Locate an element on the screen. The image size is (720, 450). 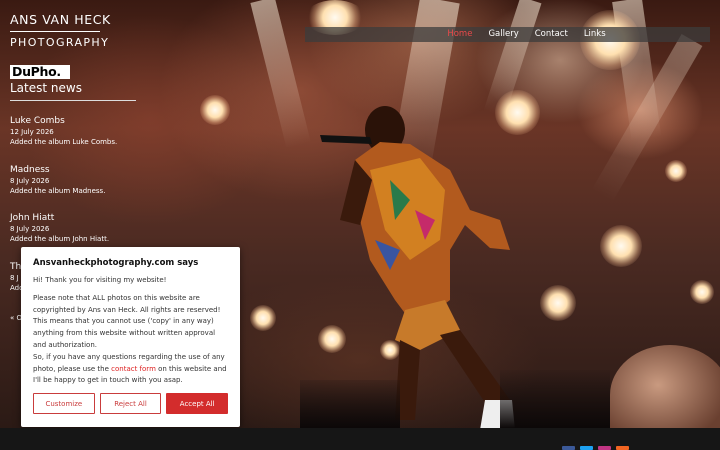
news-heading: Latest news is located at coordinates (46, 88).